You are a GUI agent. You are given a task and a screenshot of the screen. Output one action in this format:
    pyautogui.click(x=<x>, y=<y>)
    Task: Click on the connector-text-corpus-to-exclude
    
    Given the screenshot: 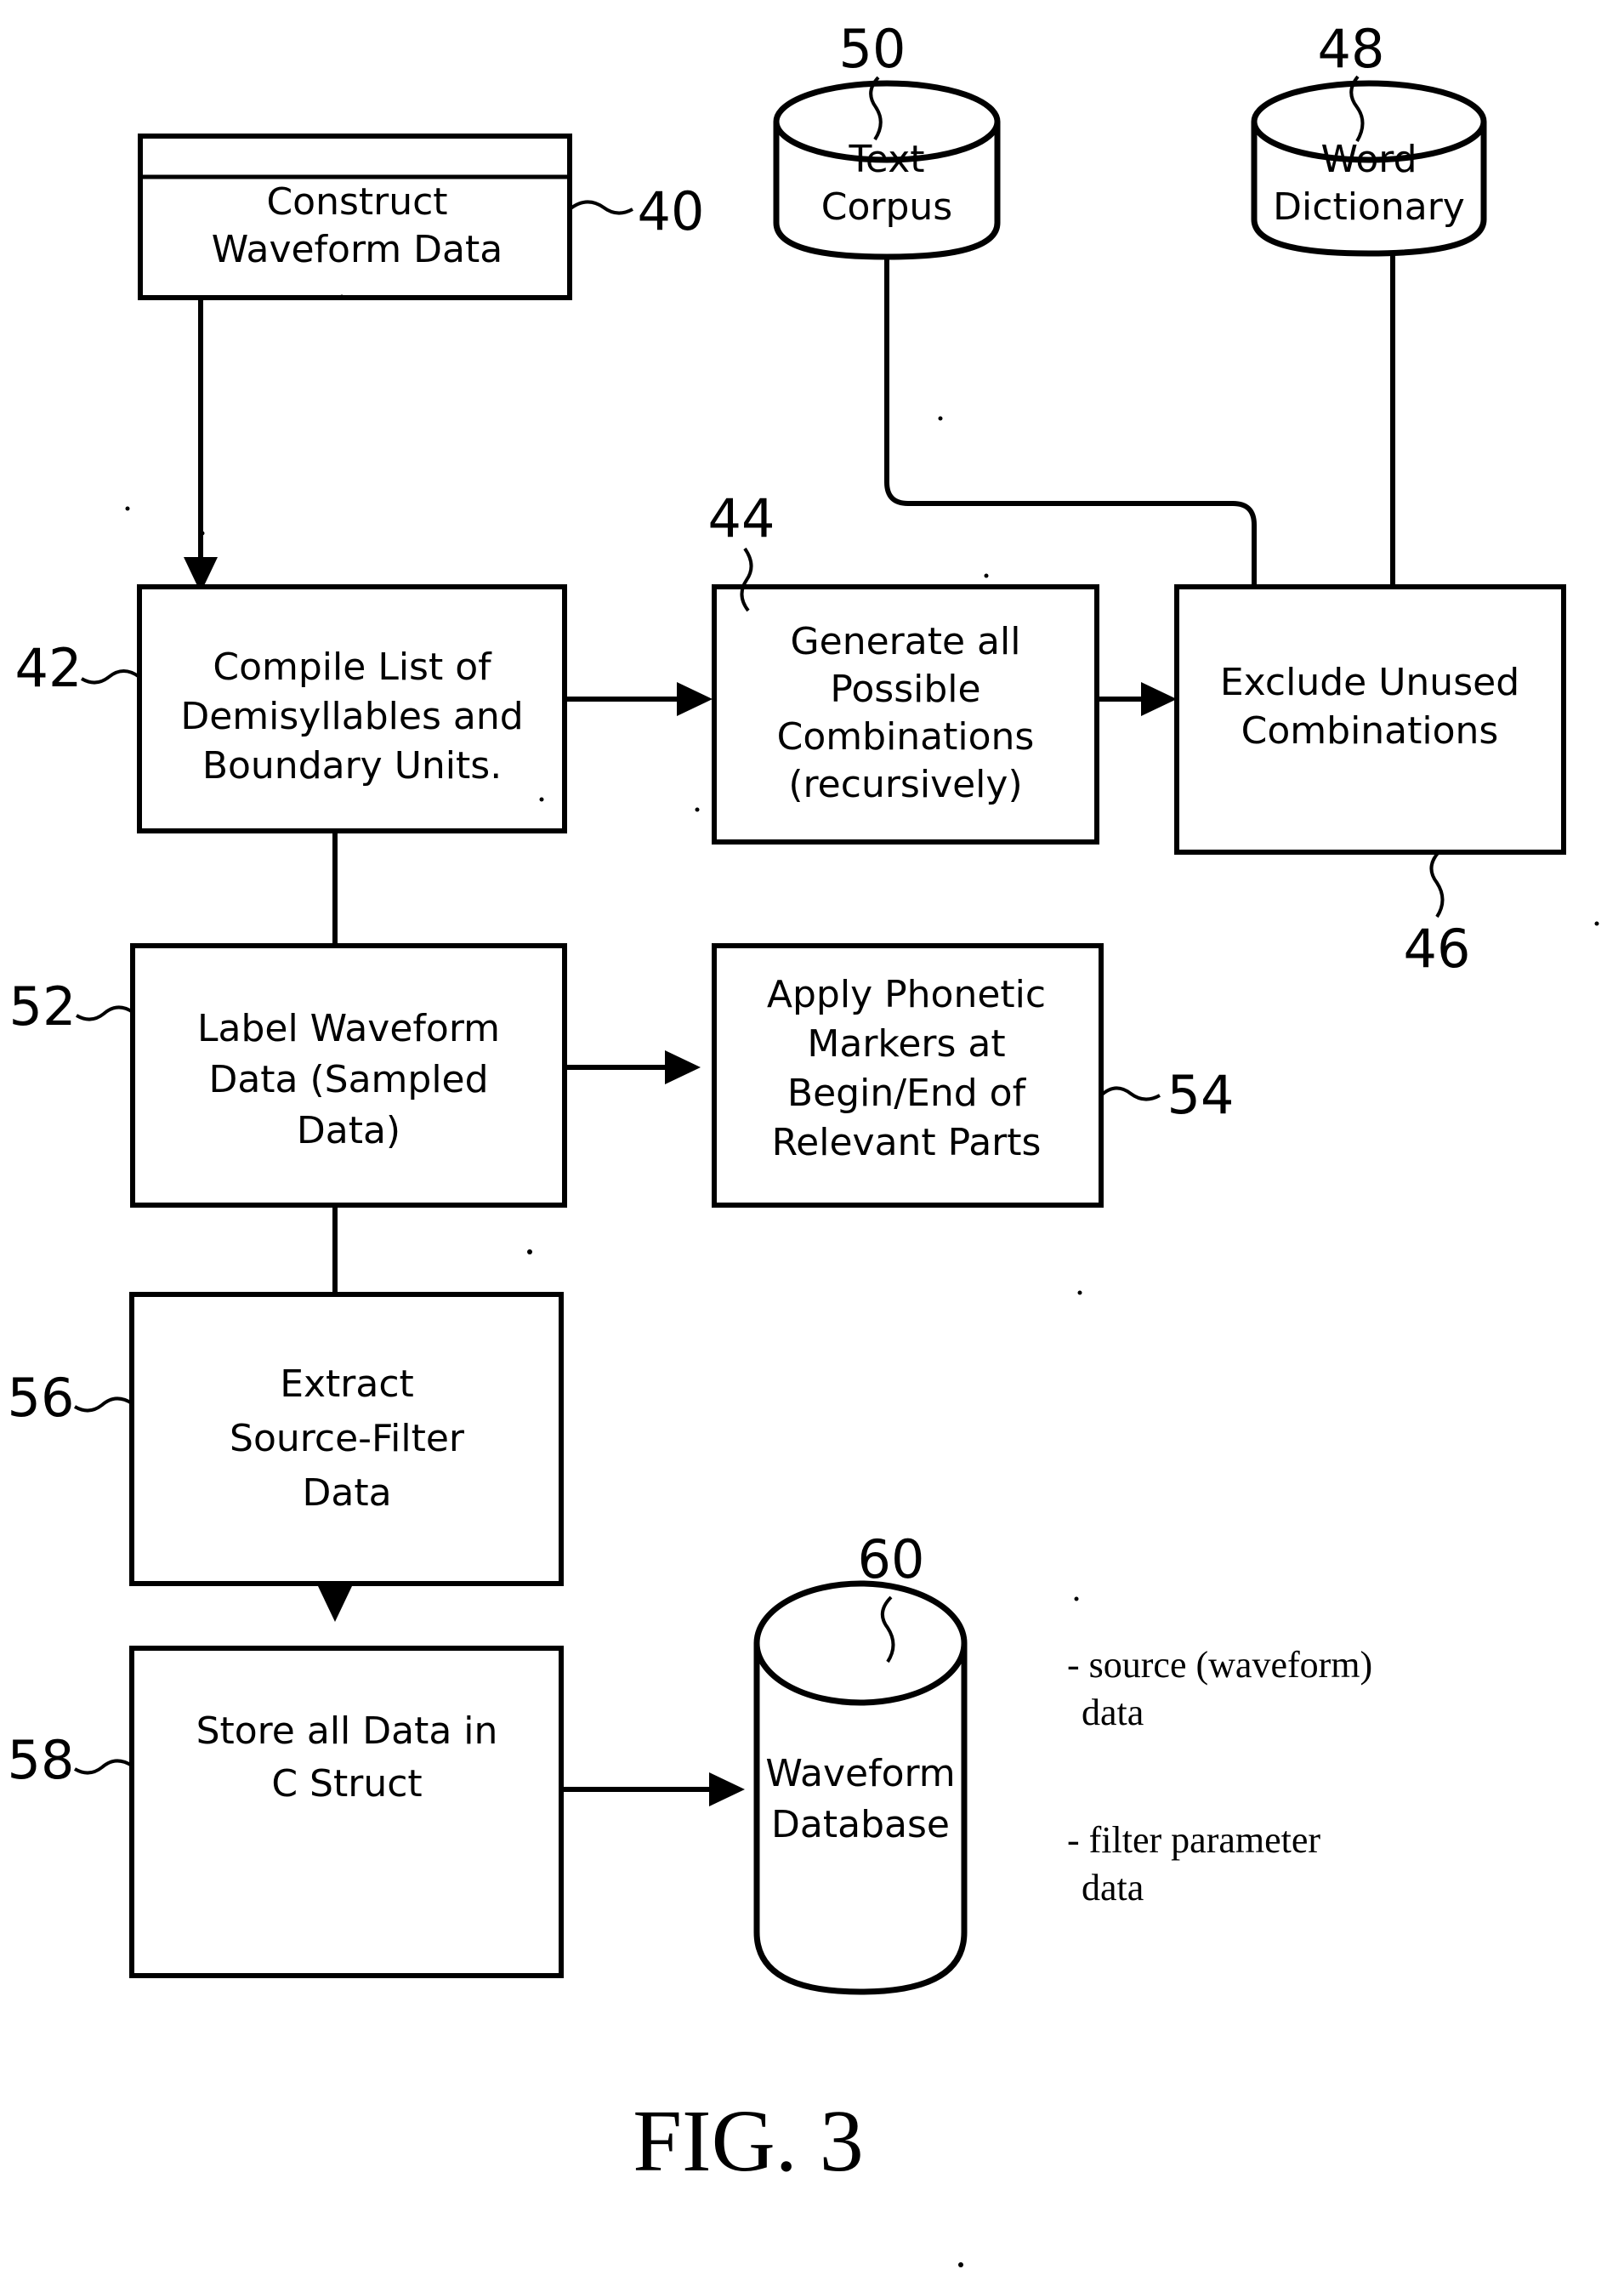 What is the action you would take?
    pyautogui.click(x=1071, y=421)
    